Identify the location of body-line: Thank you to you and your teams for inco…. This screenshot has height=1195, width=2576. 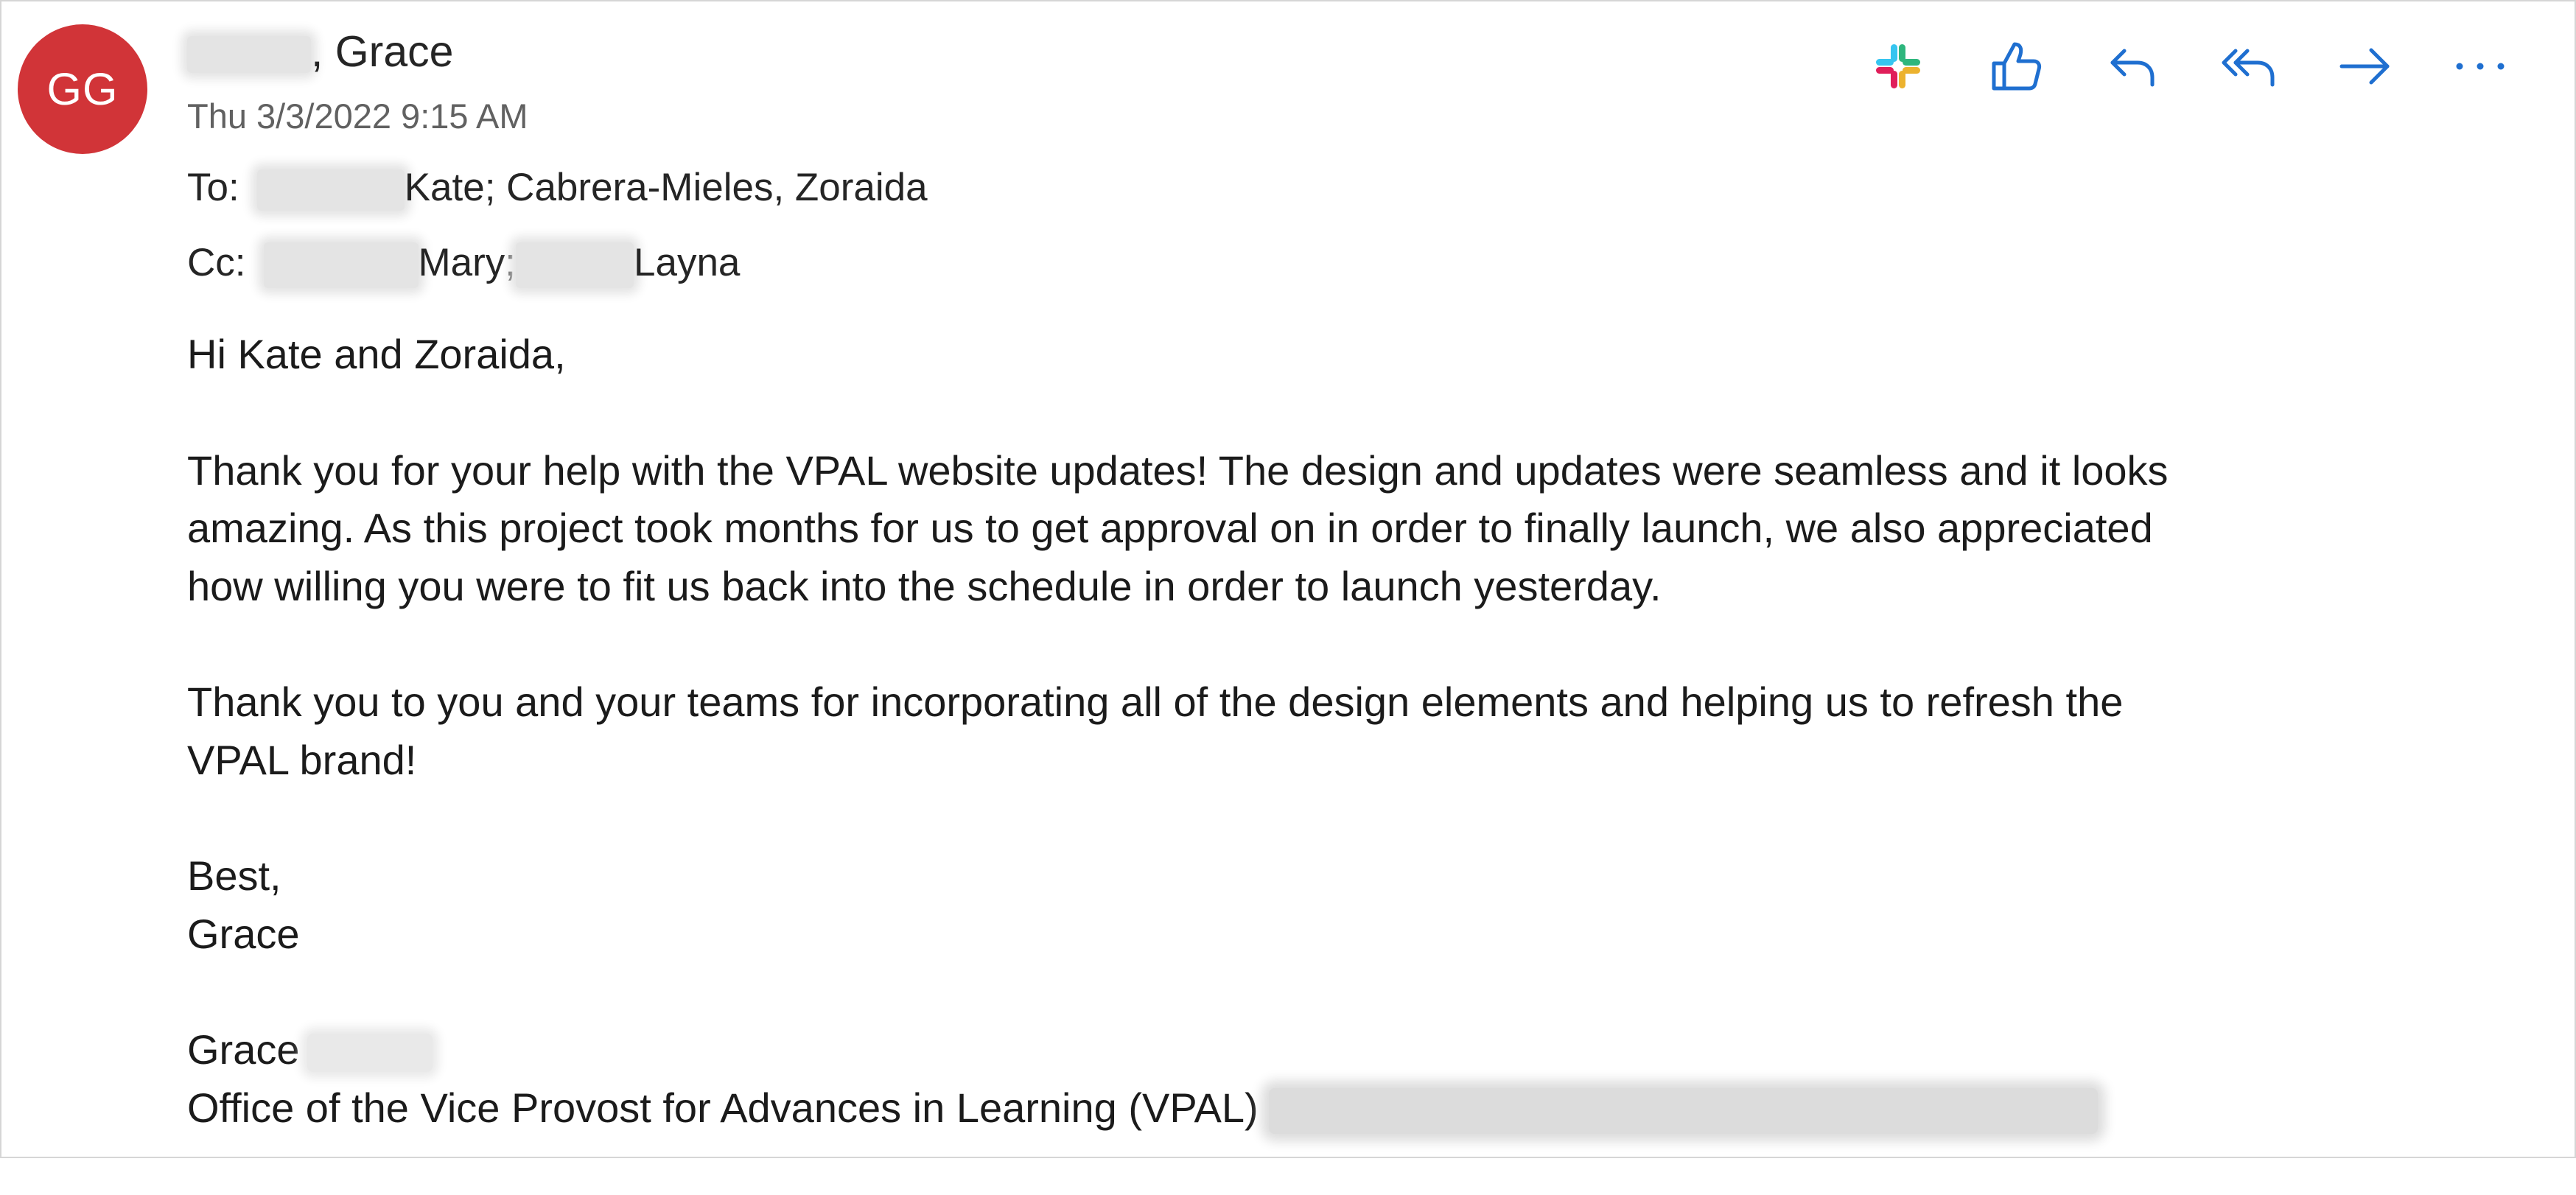
(1155, 702).